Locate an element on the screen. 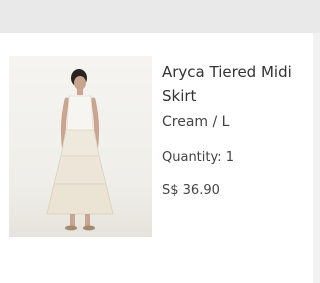 This screenshot has height=283, width=320. product-variant: Cream / L is located at coordinates (196, 122).